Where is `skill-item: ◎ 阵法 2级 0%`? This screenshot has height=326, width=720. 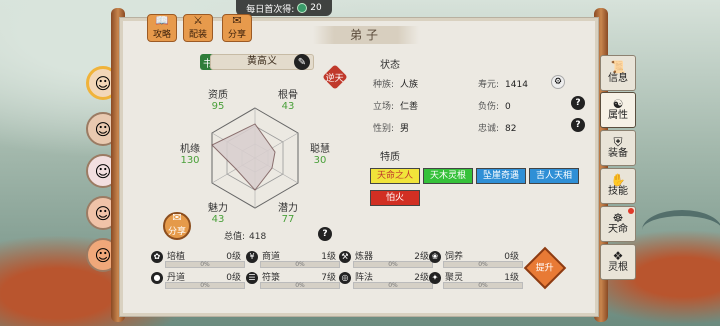 skill-item: ◎ 阵法 2级 0% is located at coordinates (386, 280).